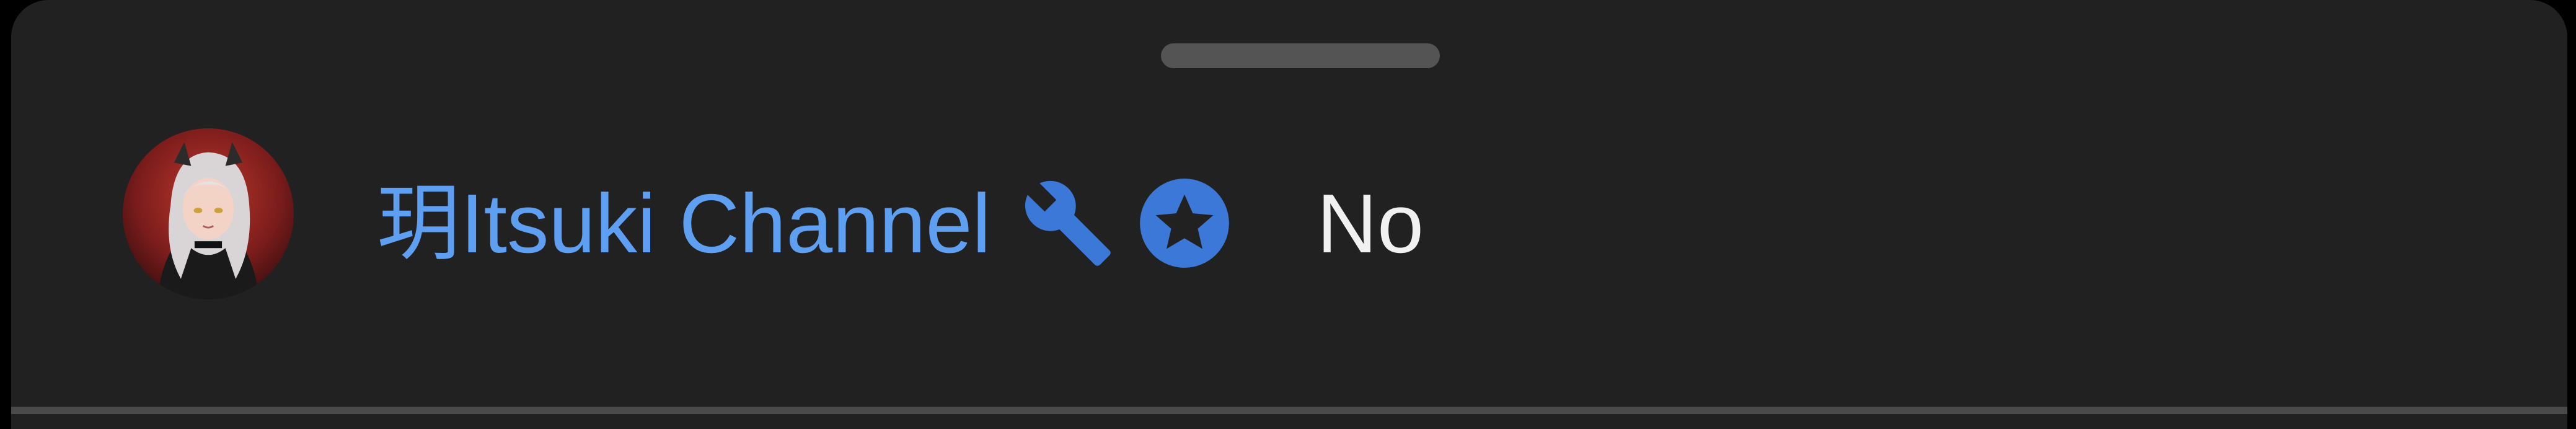 The height and width of the screenshot is (429, 2576). Describe the element at coordinates (1184, 223) in the screenshot. I see `star-badge-icon` at that location.